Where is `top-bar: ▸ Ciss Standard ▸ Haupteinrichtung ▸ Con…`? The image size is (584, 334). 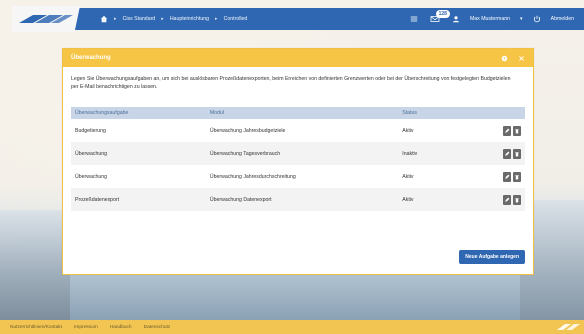
top-bar: ▸ Ciss Standard ▸ Haupteinrichtung ▸ Con… is located at coordinates (298, 19).